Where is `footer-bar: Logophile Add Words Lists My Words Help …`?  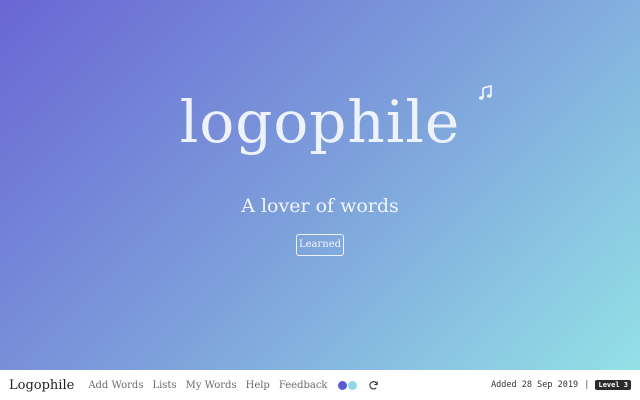
footer-bar: Logophile Add Words Lists My Words Help … is located at coordinates (320, 385).